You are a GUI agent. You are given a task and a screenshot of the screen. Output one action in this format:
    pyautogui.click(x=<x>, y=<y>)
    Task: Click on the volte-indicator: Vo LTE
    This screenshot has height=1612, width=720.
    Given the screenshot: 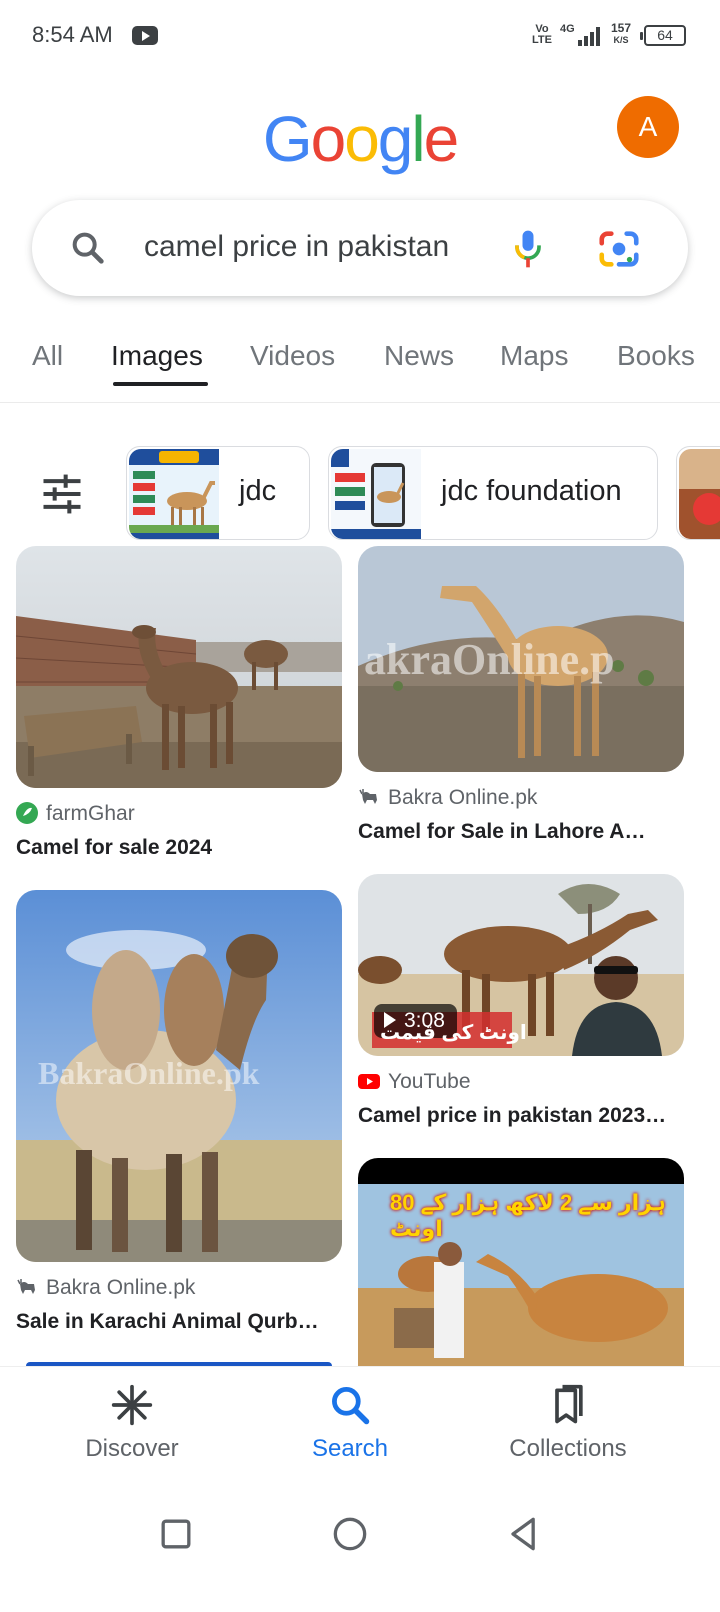 What is the action you would take?
    pyautogui.click(x=542, y=34)
    